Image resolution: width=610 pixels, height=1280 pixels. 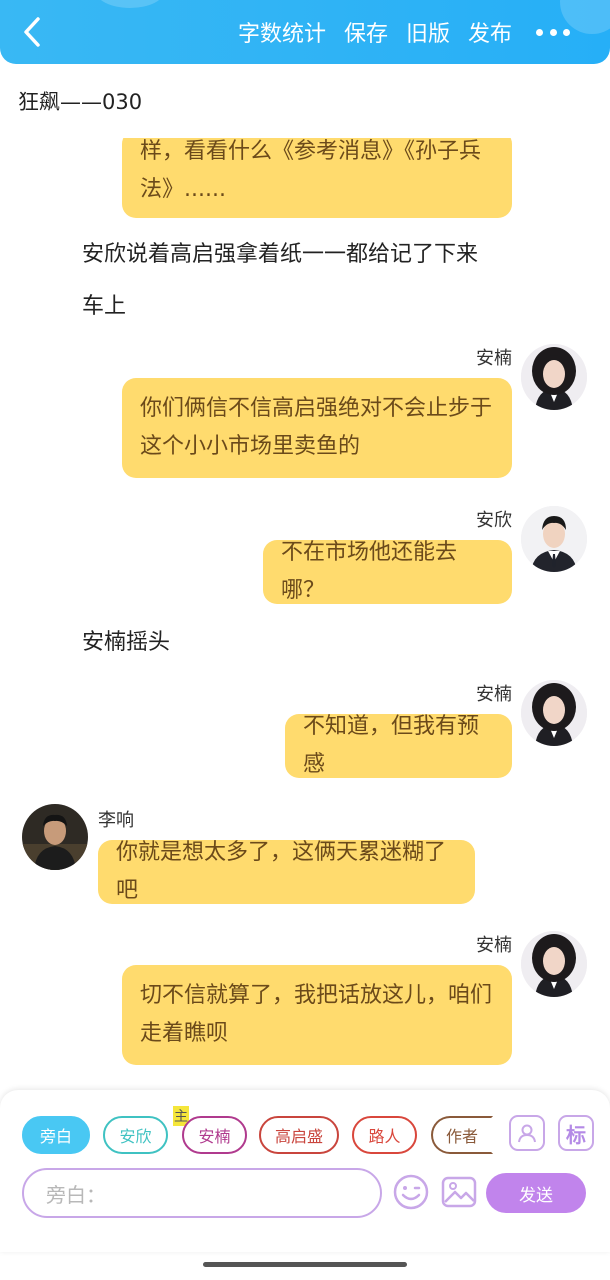 I want to click on header-decoration, so click(x=130, y=4).